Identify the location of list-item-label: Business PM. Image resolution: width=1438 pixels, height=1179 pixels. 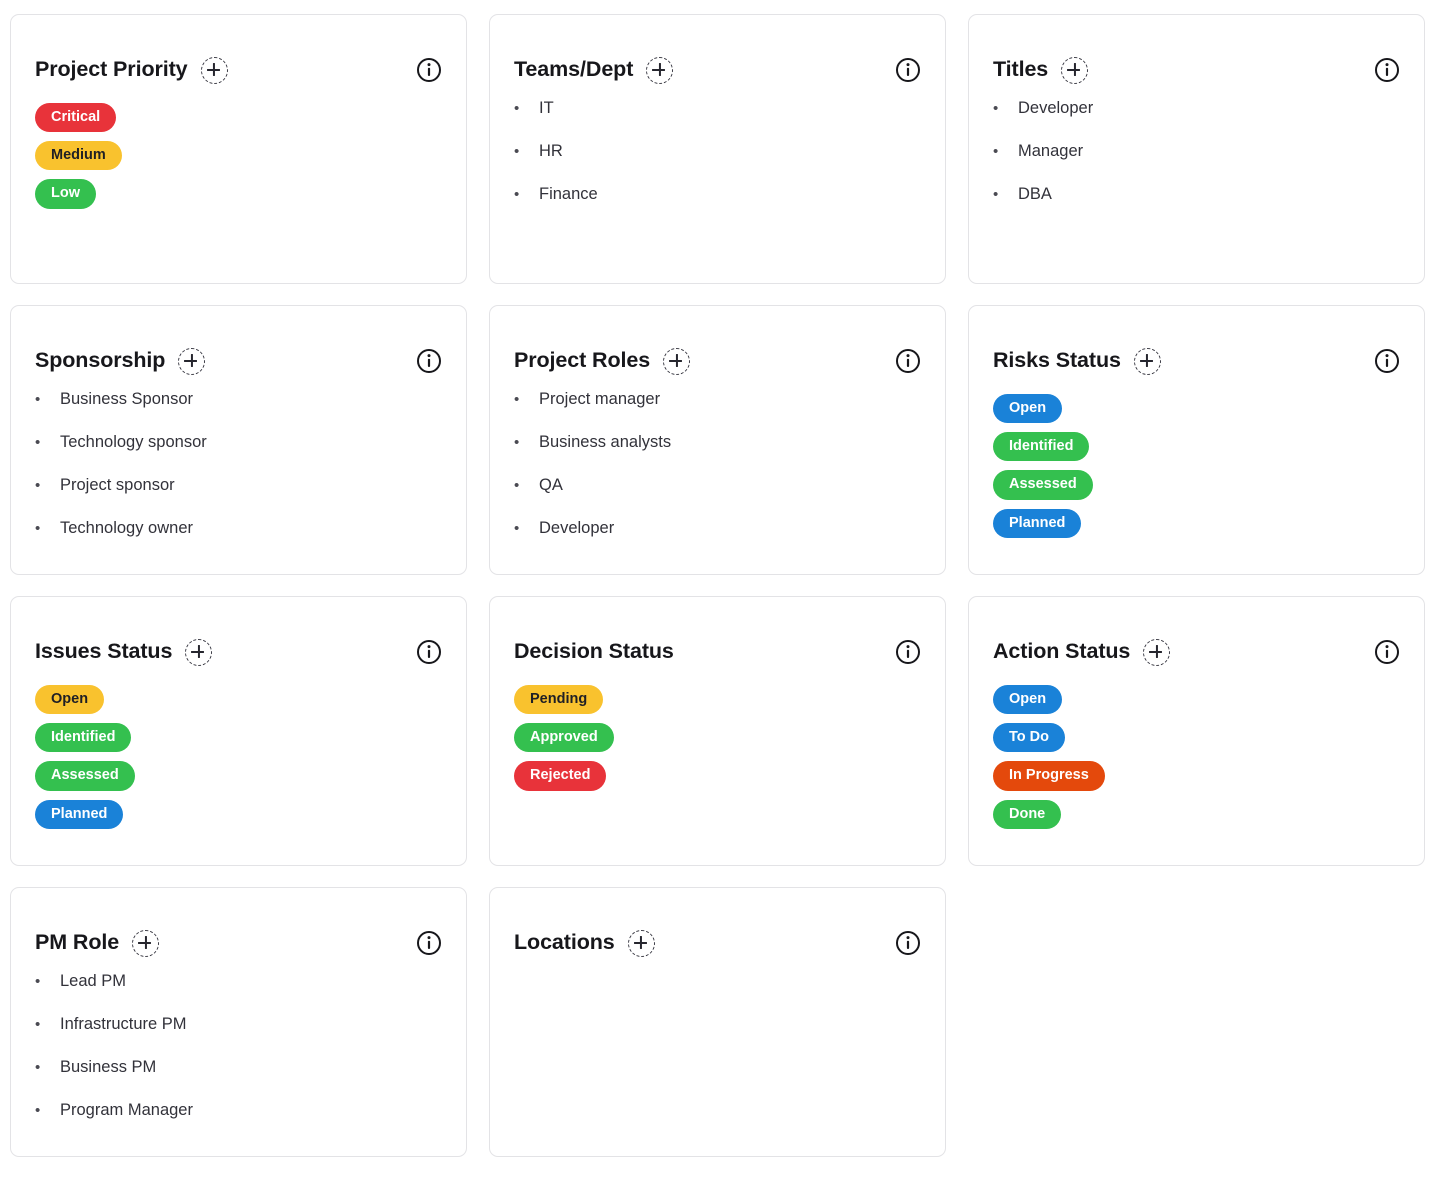
(108, 1067).